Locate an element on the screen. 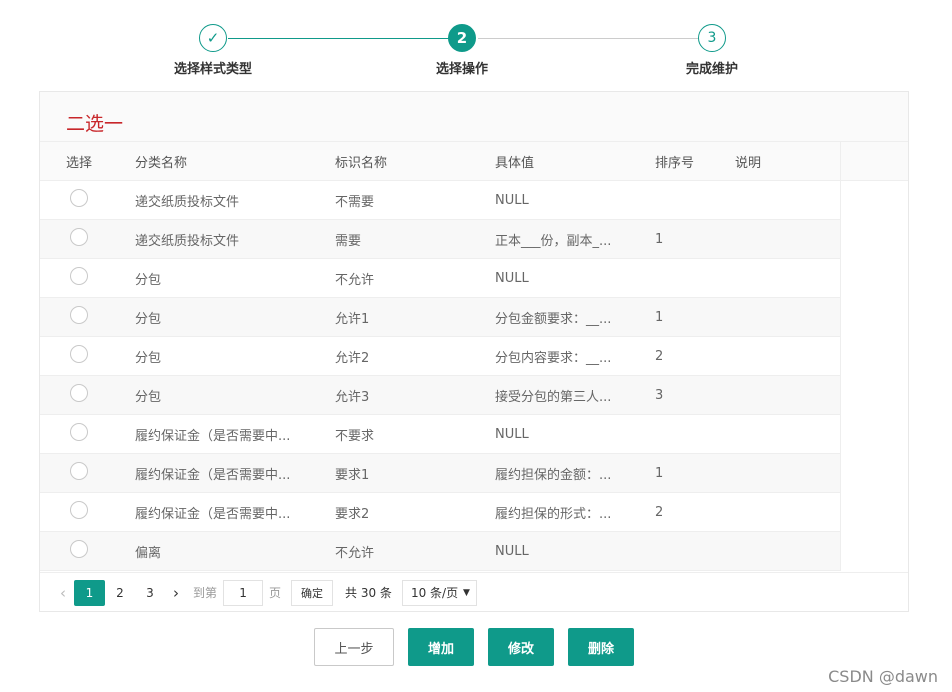  step-indicator: ✓ 选择样式类型 2 选择操作 3 完成维护 is located at coordinates (476, 54).